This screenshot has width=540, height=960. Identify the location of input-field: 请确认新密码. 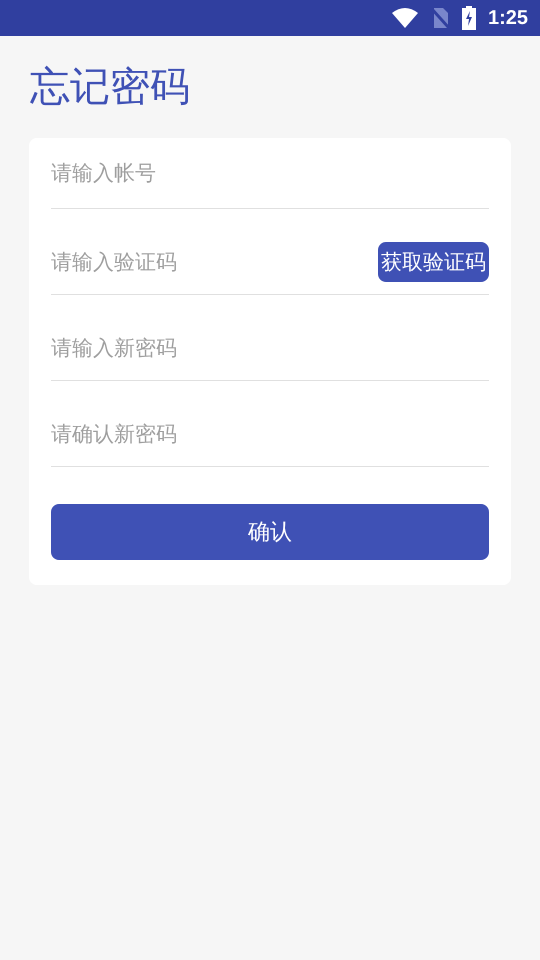
(270, 434).